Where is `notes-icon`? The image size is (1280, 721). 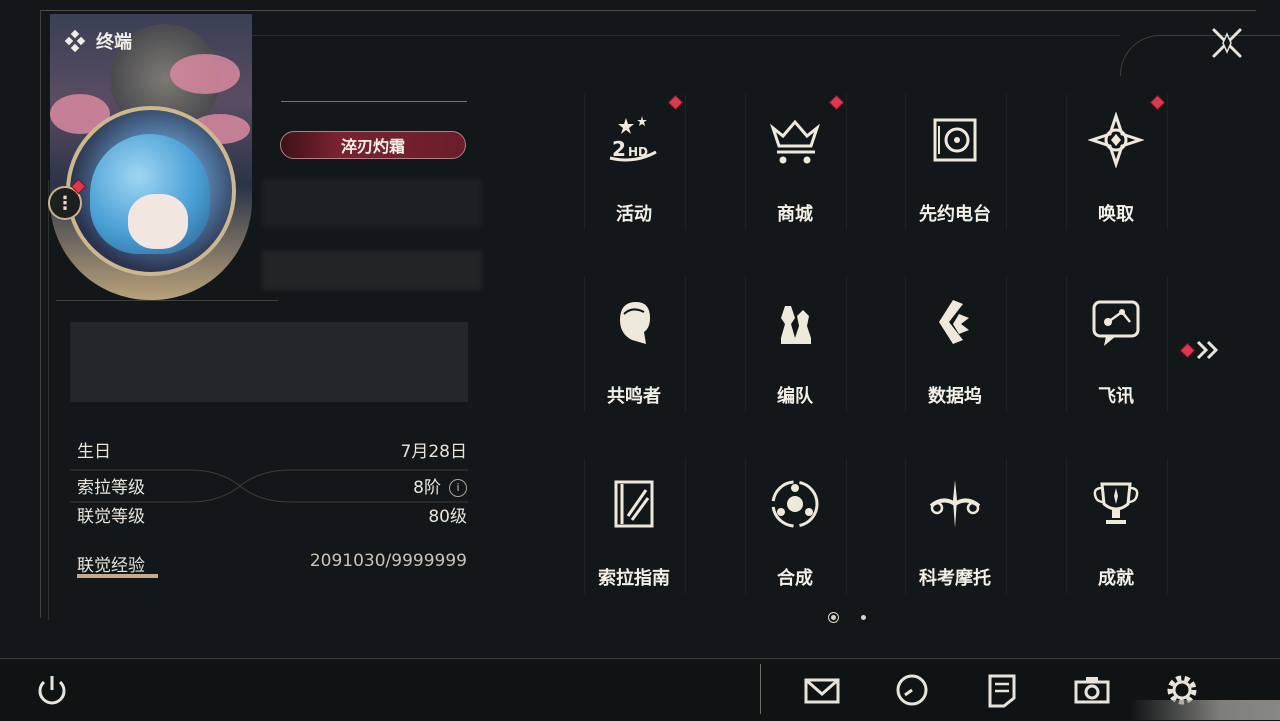
notes-icon is located at coordinates (1002, 691).